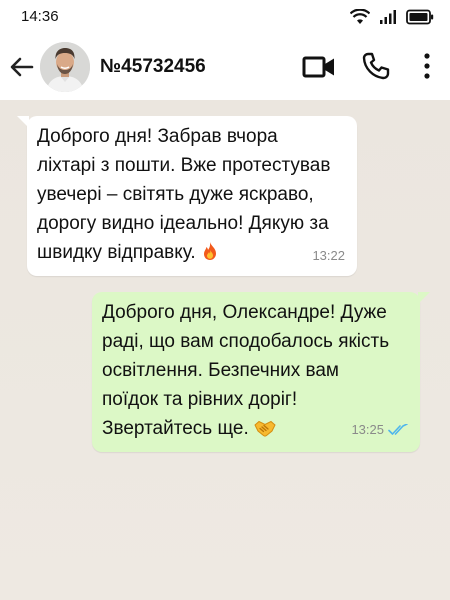  I want to click on avatar, so click(65, 67).